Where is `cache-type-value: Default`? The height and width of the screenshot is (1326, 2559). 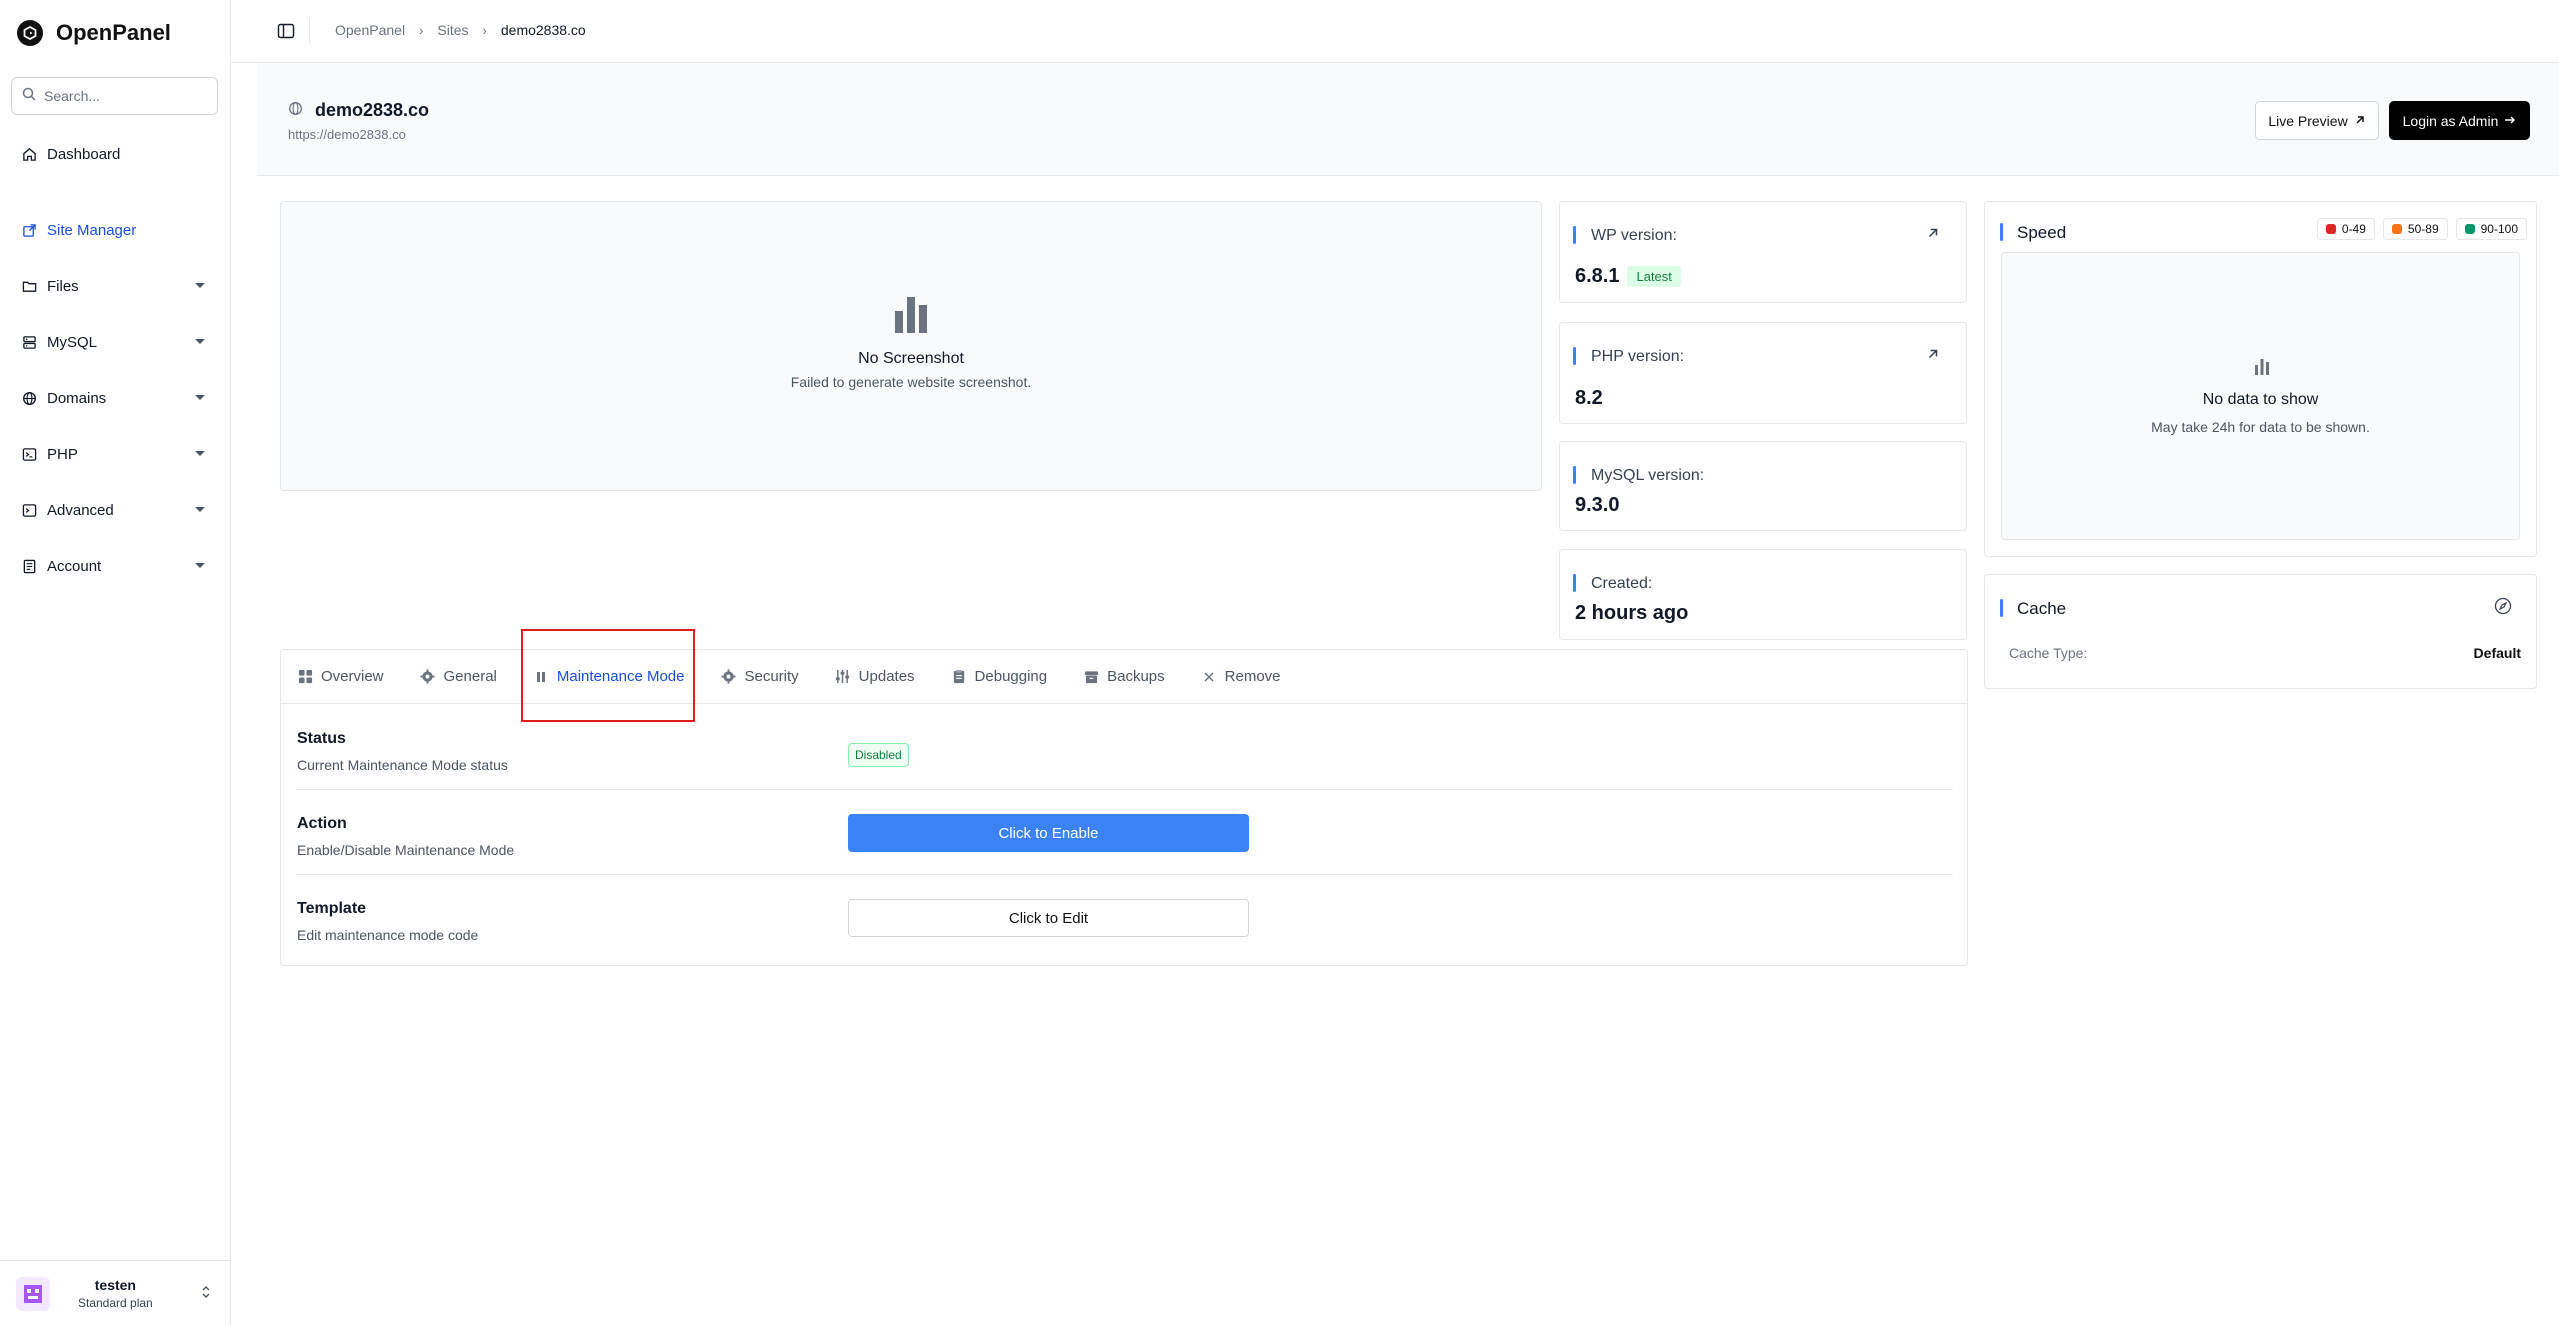
cache-type-value: Default is located at coordinates (2497, 653).